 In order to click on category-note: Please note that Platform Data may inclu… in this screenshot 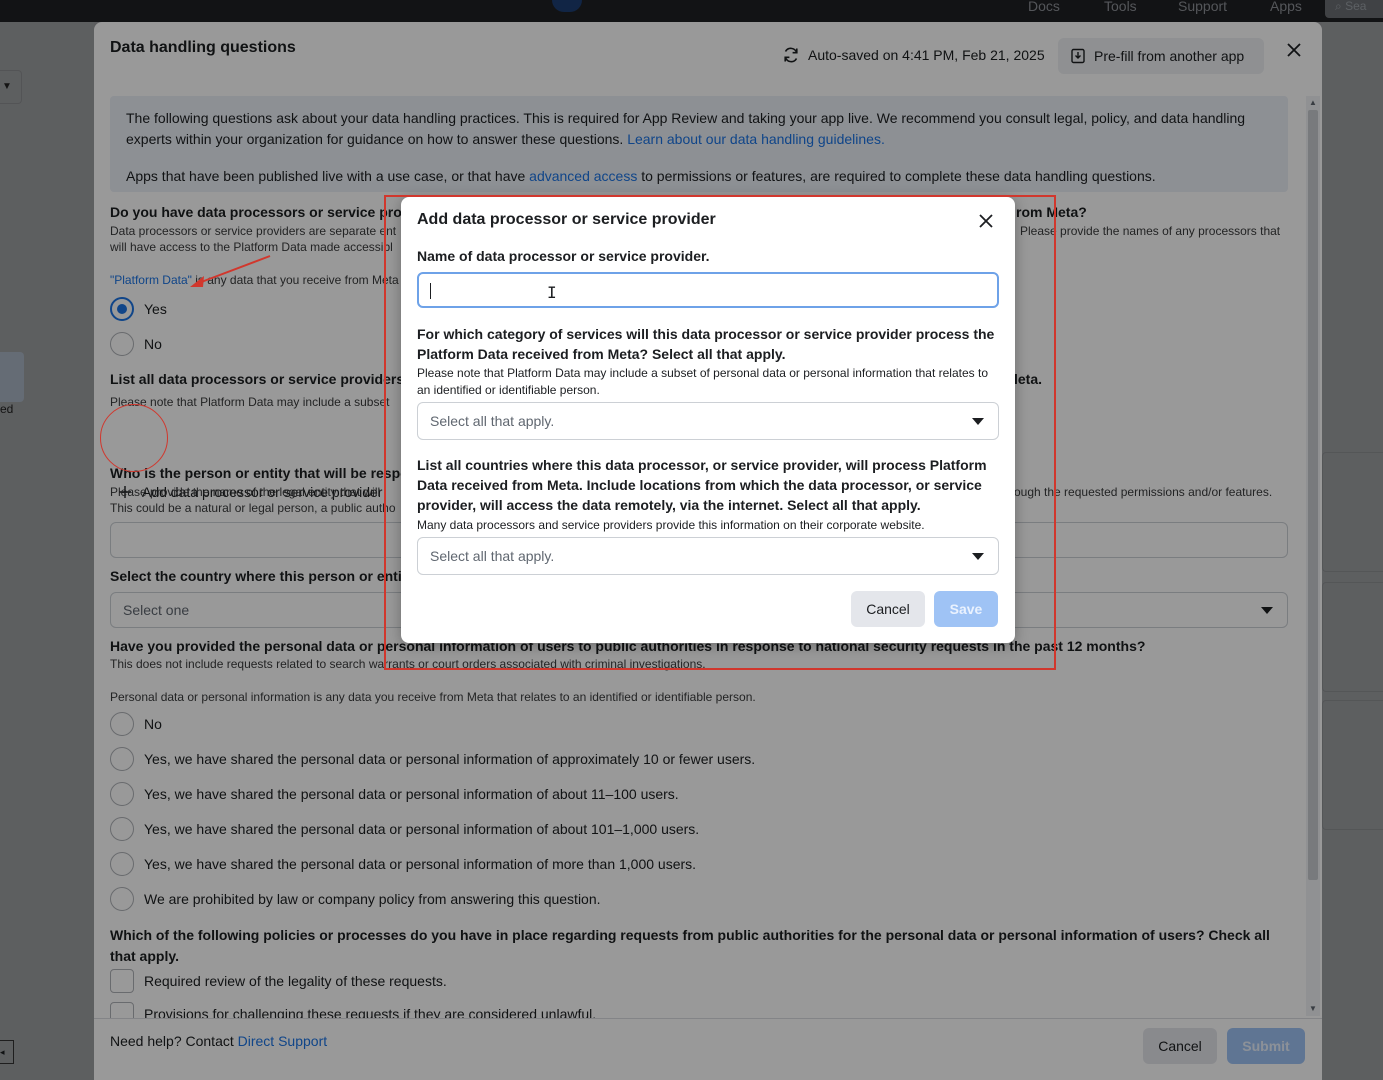, I will do `click(702, 381)`.